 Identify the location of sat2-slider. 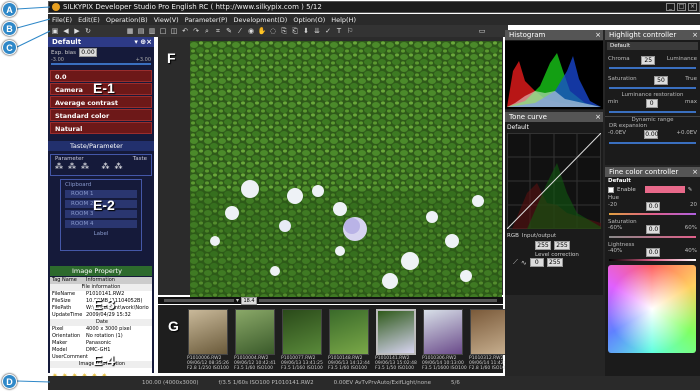
(652, 237).